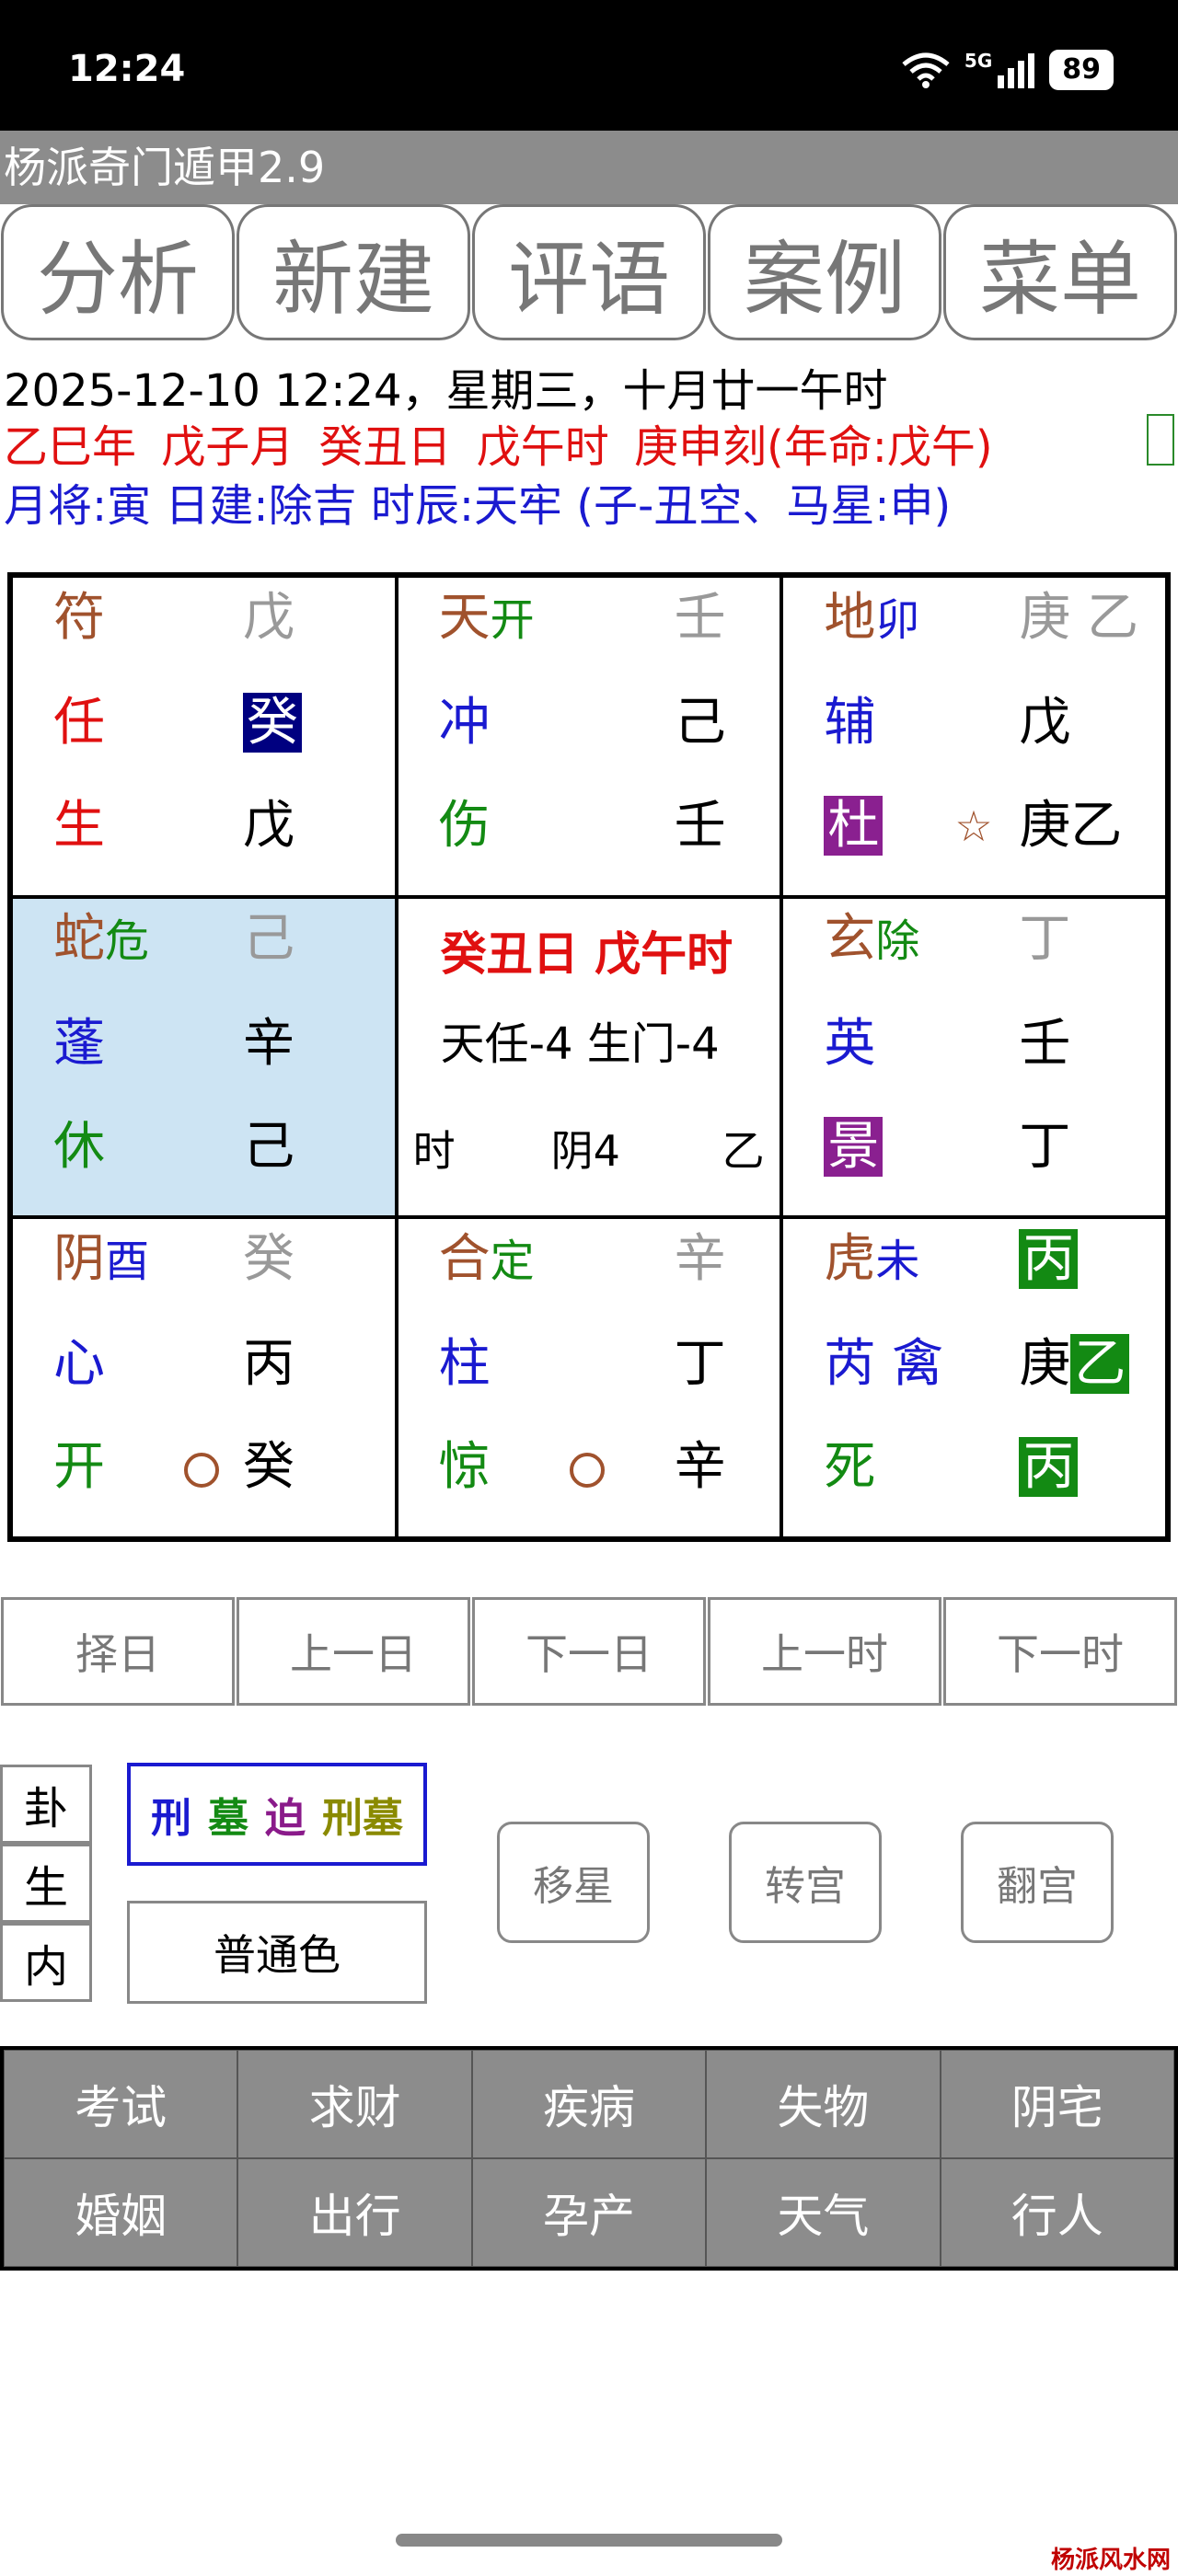  Describe the element at coordinates (79, 1043) in the screenshot. I see `star-label: 蓬` at that location.